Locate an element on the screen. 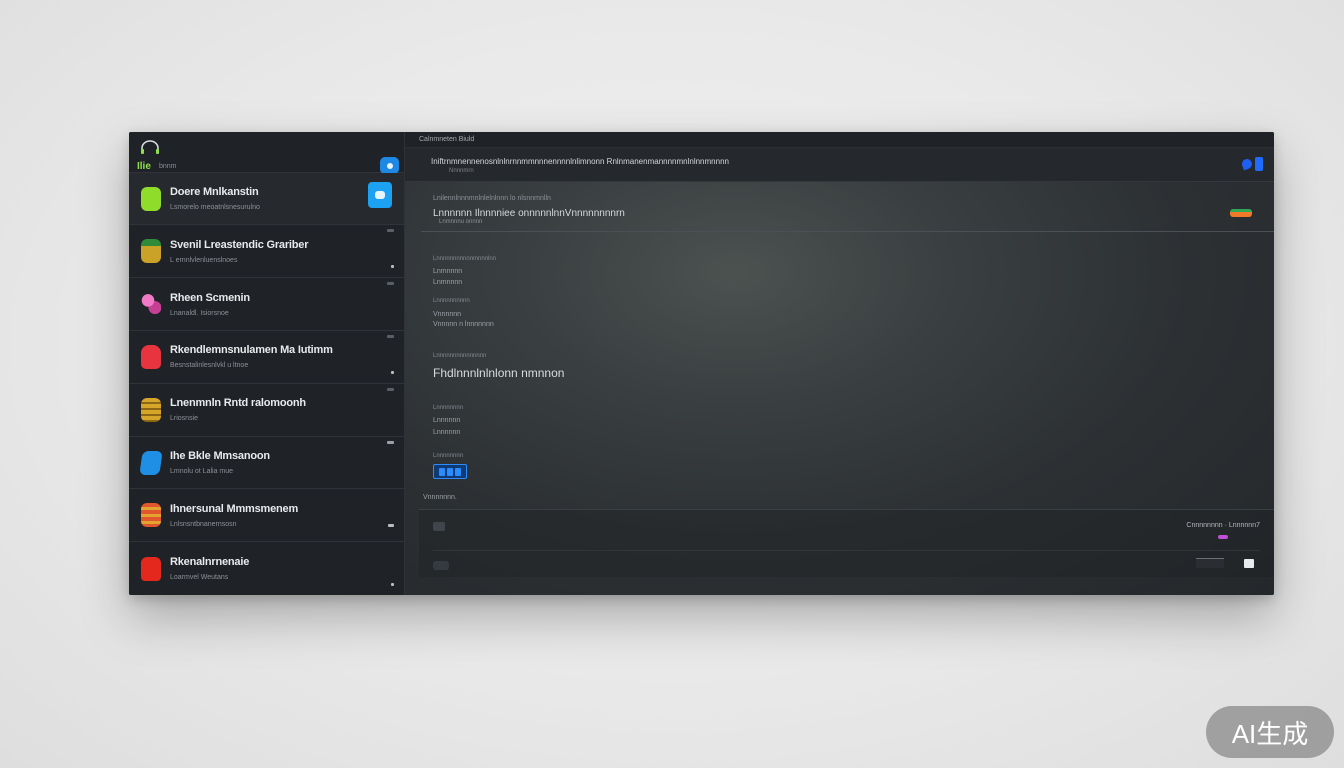  attach-icon is located at coordinates (439, 526).